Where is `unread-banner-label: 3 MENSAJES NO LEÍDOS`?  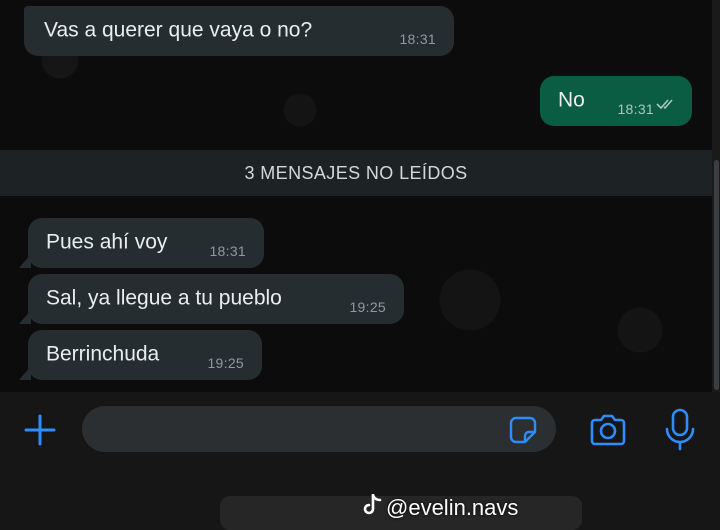 unread-banner-label: 3 MENSAJES NO LEÍDOS is located at coordinates (356, 172).